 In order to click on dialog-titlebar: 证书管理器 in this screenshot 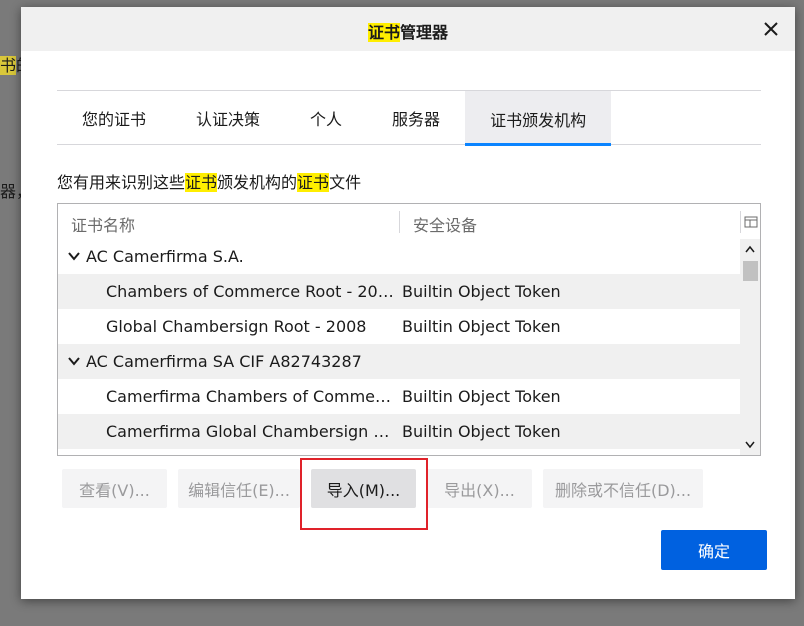, I will do `click(408, 29)`.